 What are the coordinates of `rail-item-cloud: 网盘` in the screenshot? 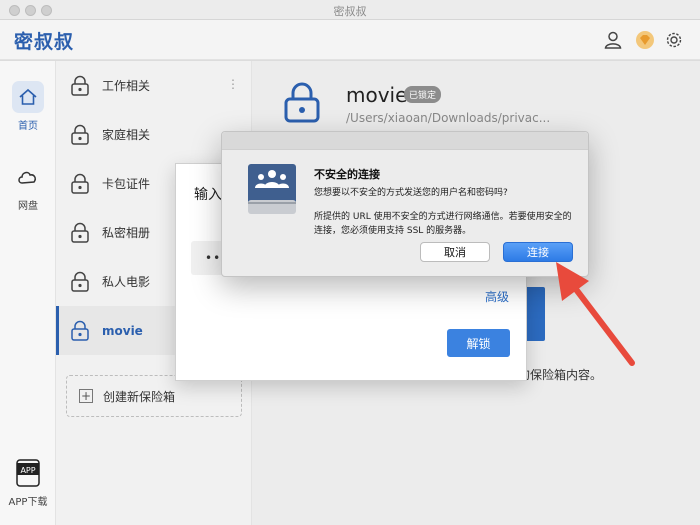 It's located at (28, 186).